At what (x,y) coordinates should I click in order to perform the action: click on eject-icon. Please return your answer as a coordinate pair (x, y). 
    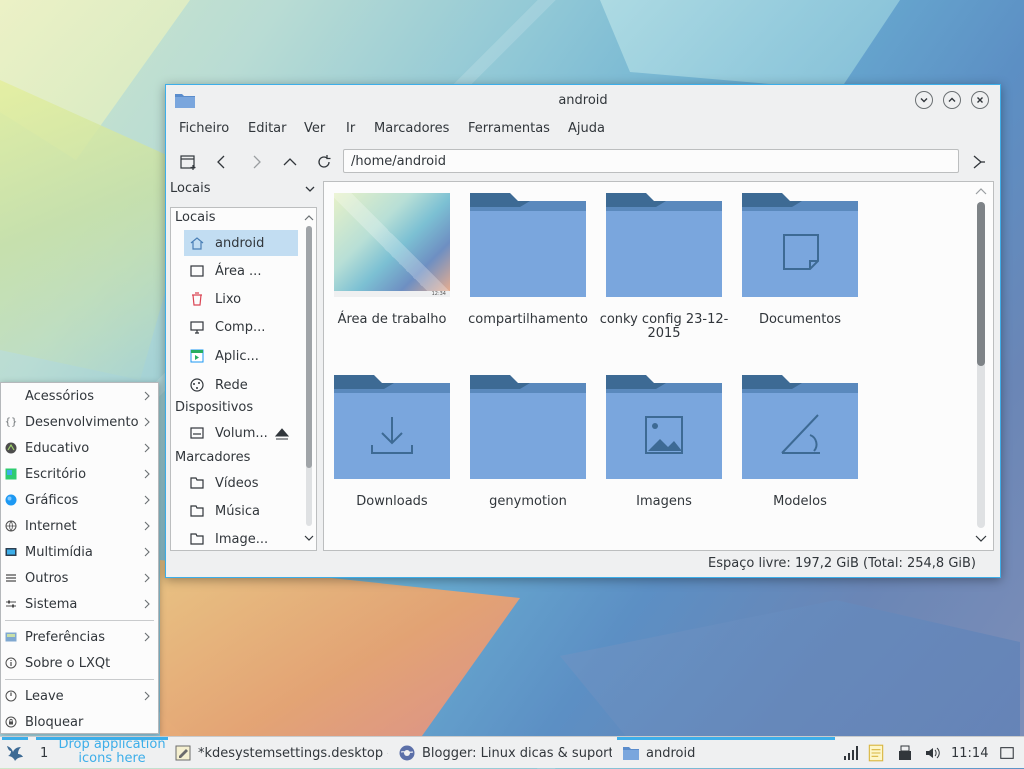
    Looking at the image, I should click on (282, 434).